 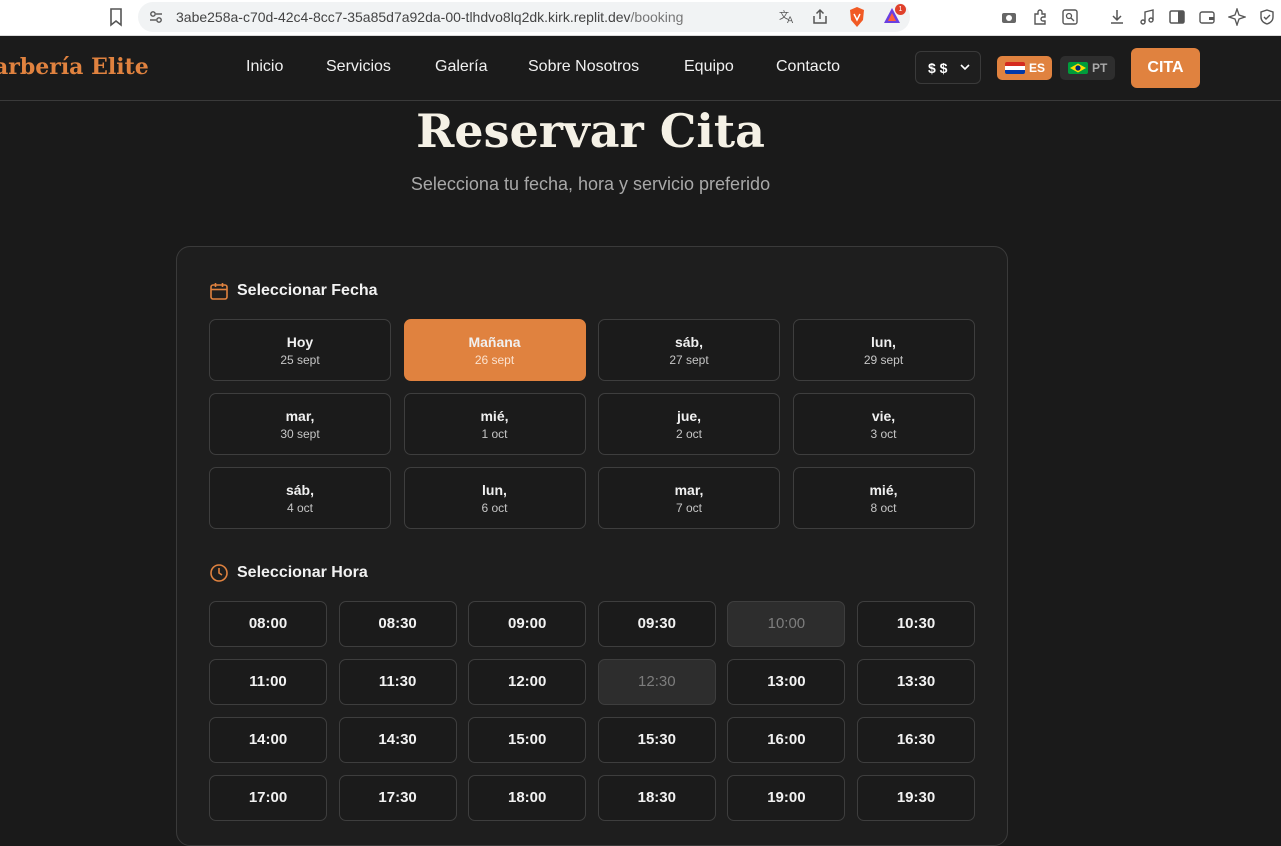 I want to click on nav-inicio: Inicio, so click(x=264, y=67).